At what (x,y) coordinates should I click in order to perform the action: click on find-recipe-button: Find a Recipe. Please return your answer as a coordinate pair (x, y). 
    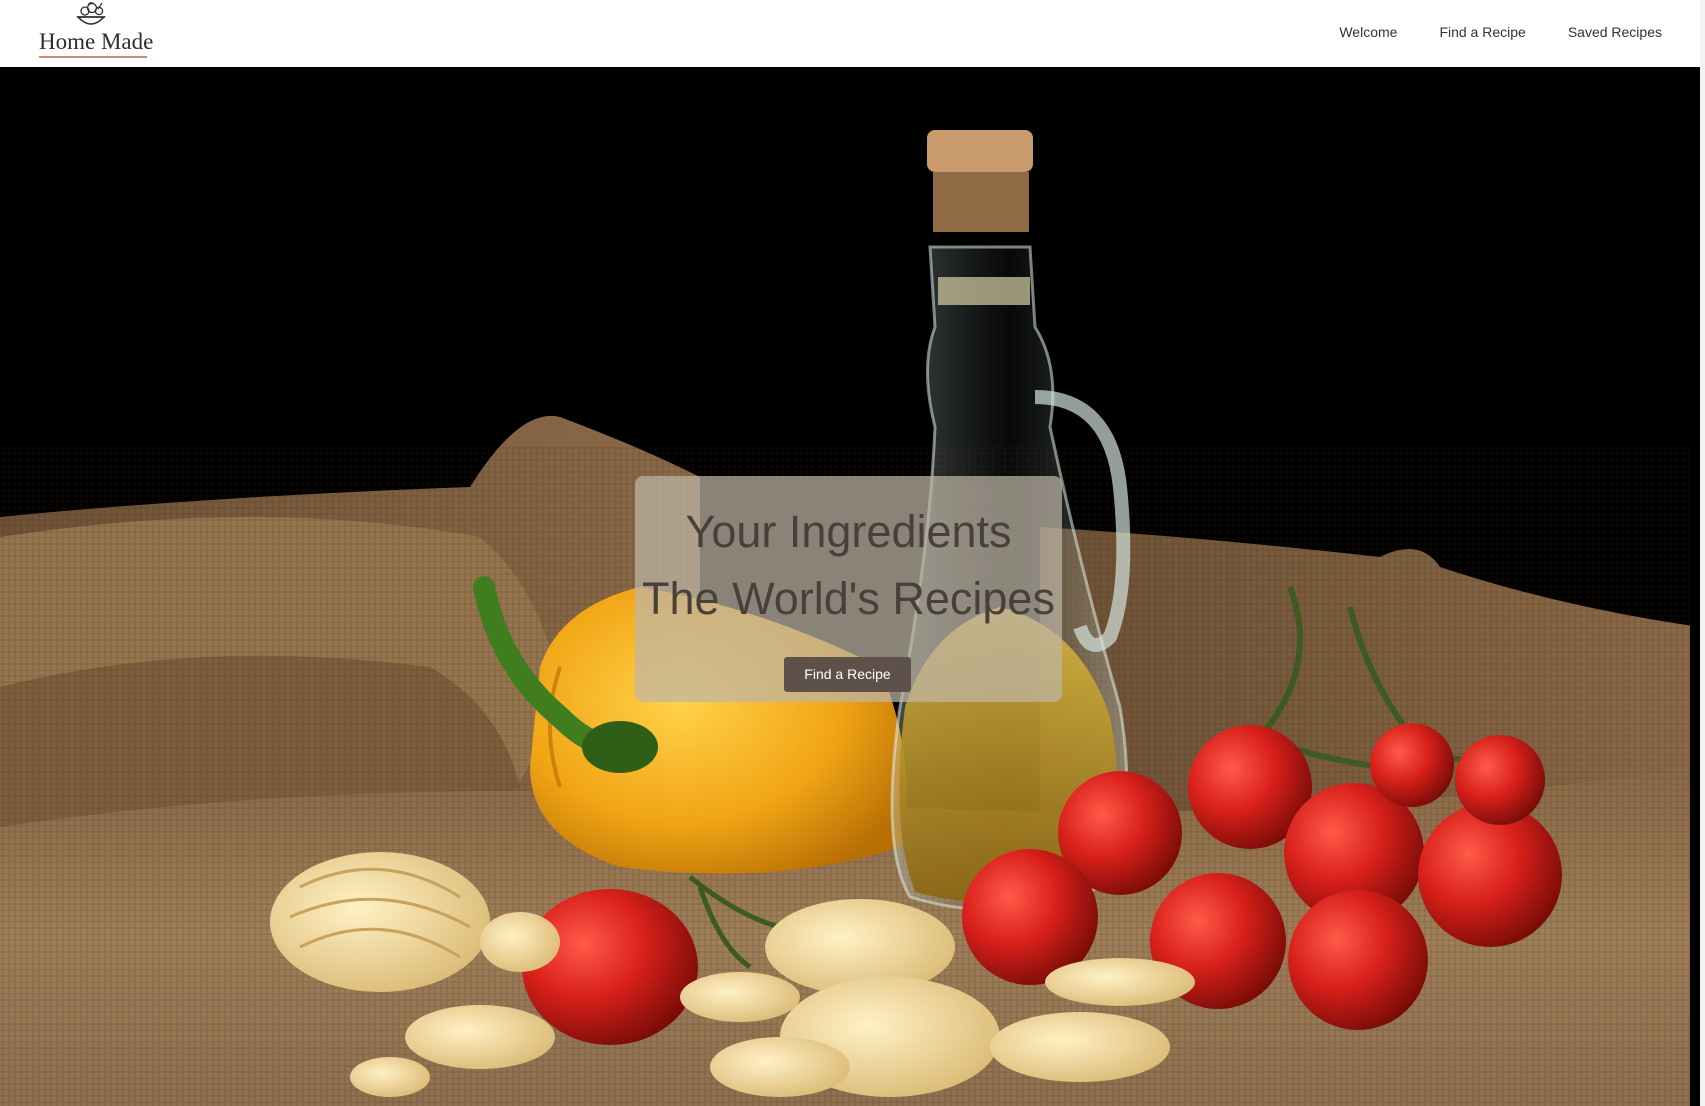
    Looking at the image, I should click on (847, 674).